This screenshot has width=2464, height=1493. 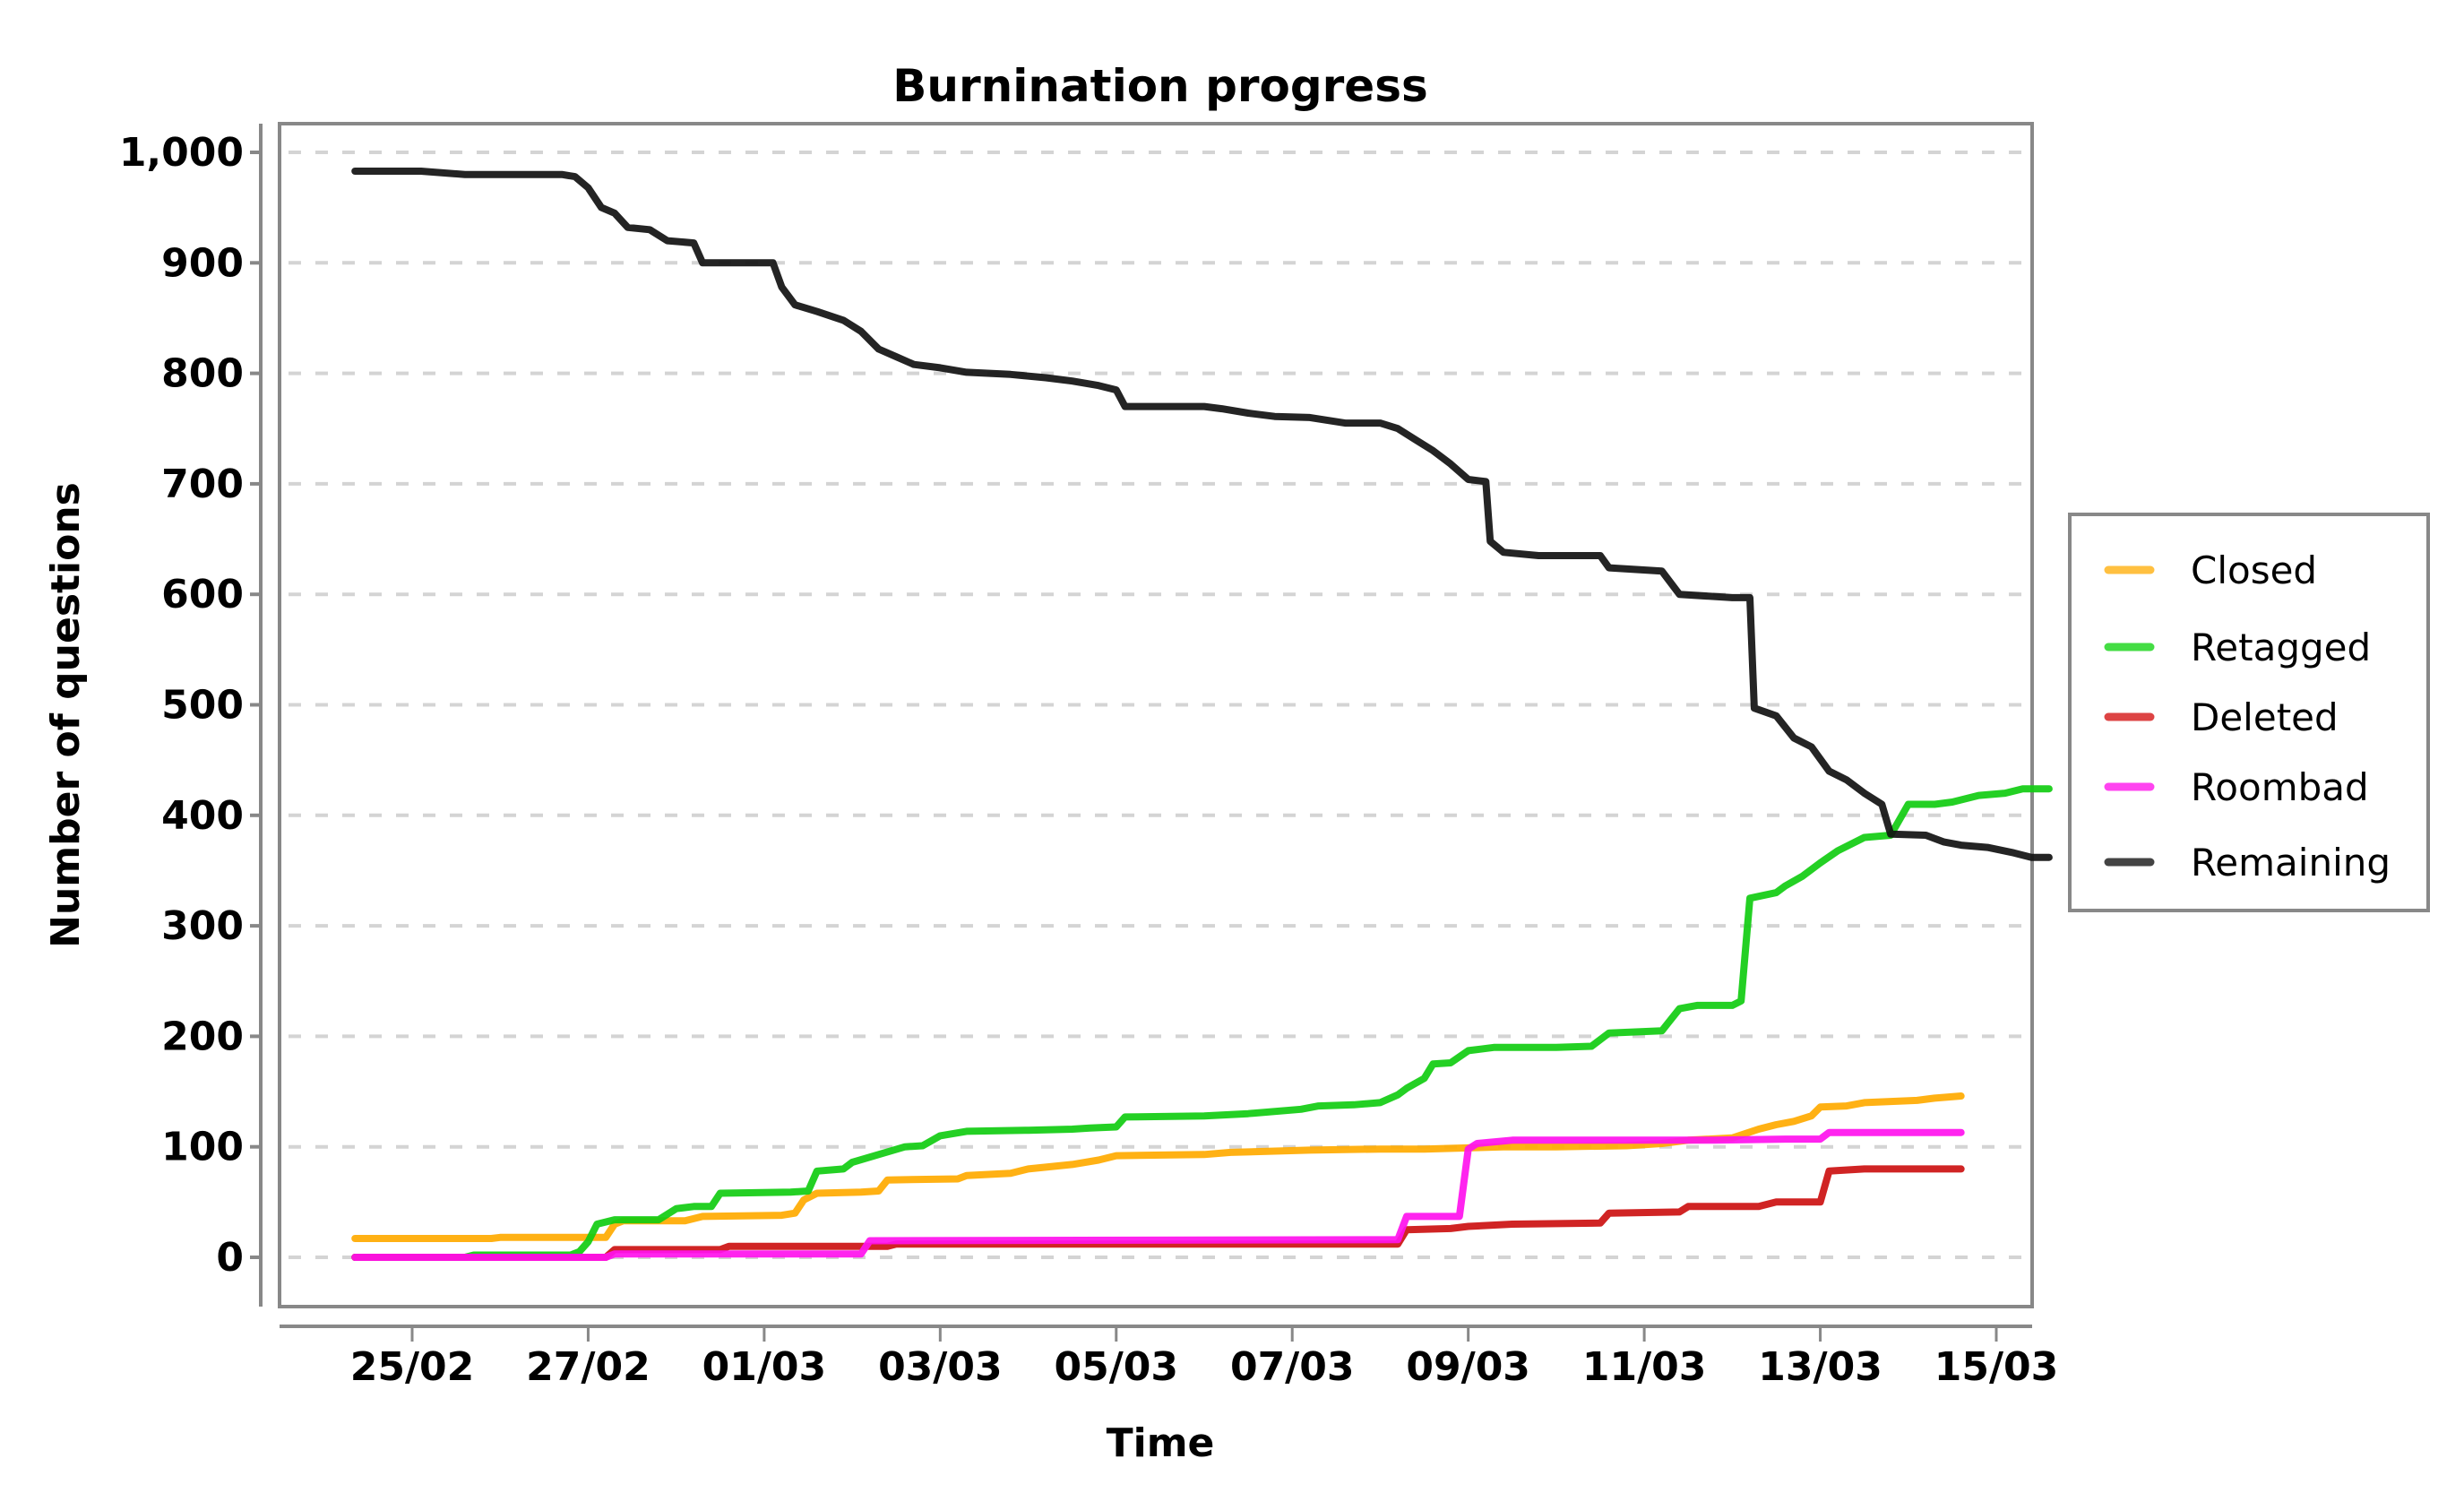 What do you see at coordinates (1645, 1367) in the screenshot?
I see `x-tick-label: 11/03` at bounding box center [1645, 1367].